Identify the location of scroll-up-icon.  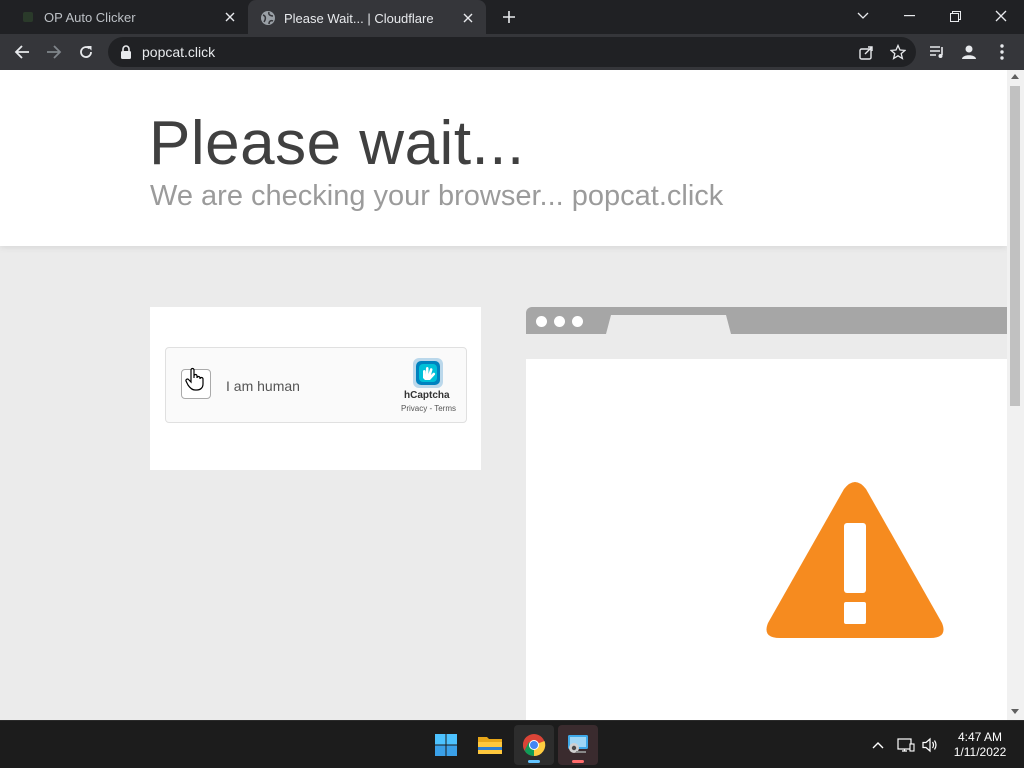
(1015, 76).